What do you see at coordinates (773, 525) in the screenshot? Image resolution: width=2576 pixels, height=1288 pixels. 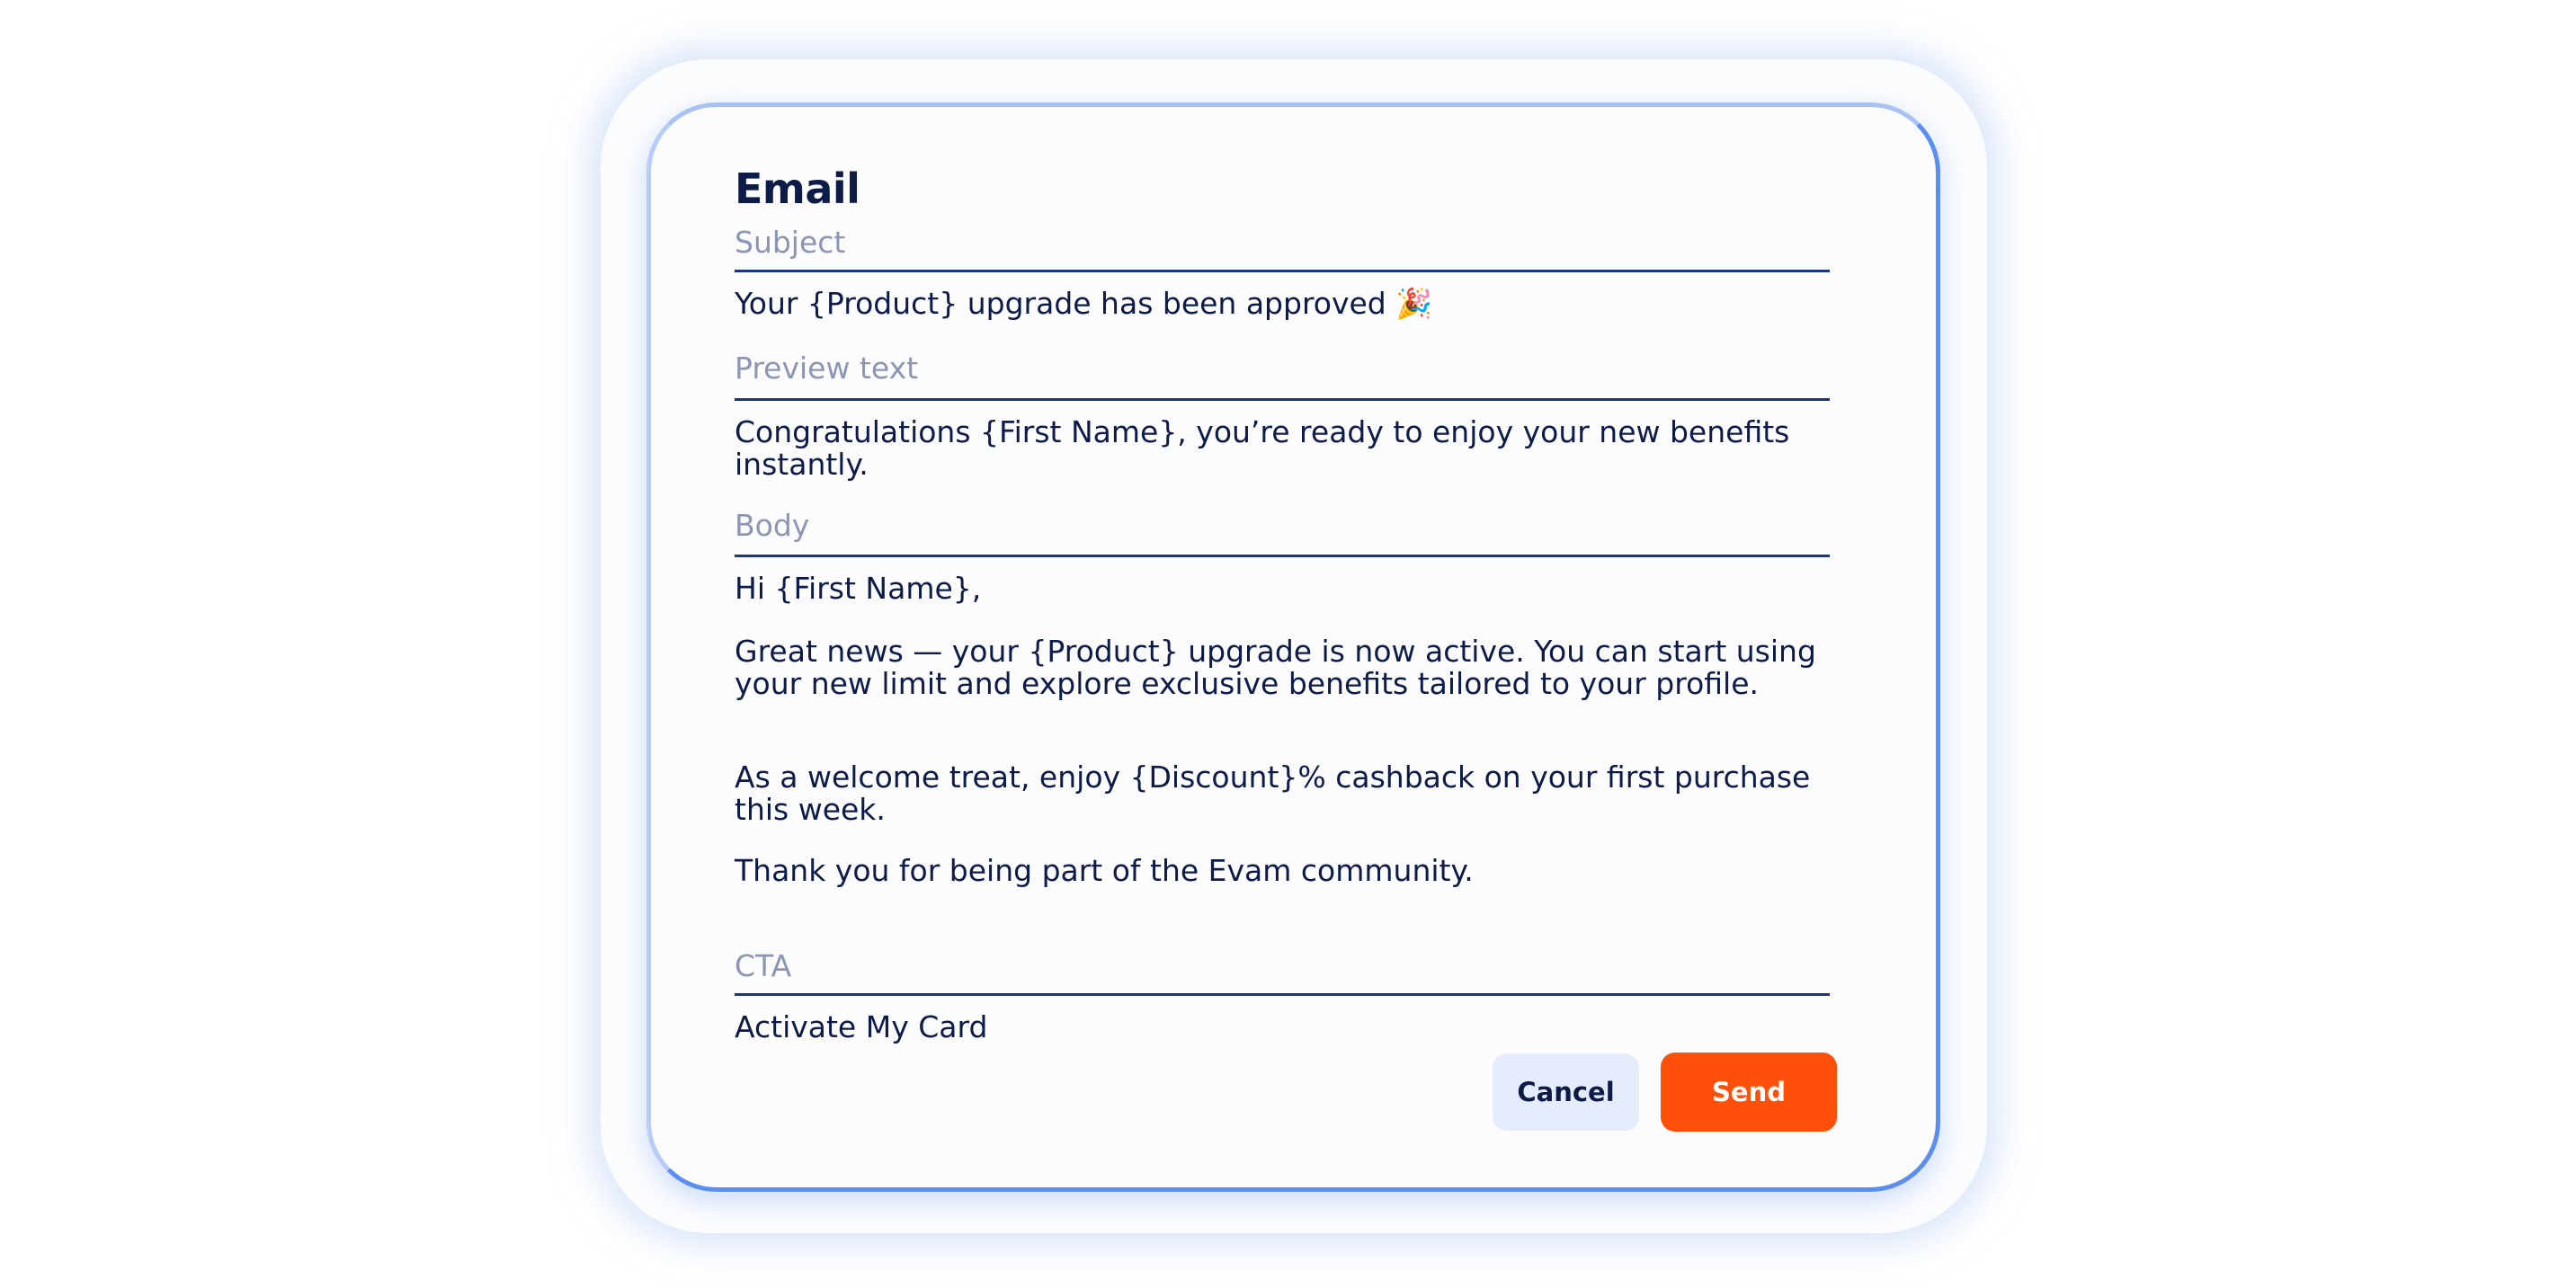 I see `body-label: Body` at bounding box center [773, 525].